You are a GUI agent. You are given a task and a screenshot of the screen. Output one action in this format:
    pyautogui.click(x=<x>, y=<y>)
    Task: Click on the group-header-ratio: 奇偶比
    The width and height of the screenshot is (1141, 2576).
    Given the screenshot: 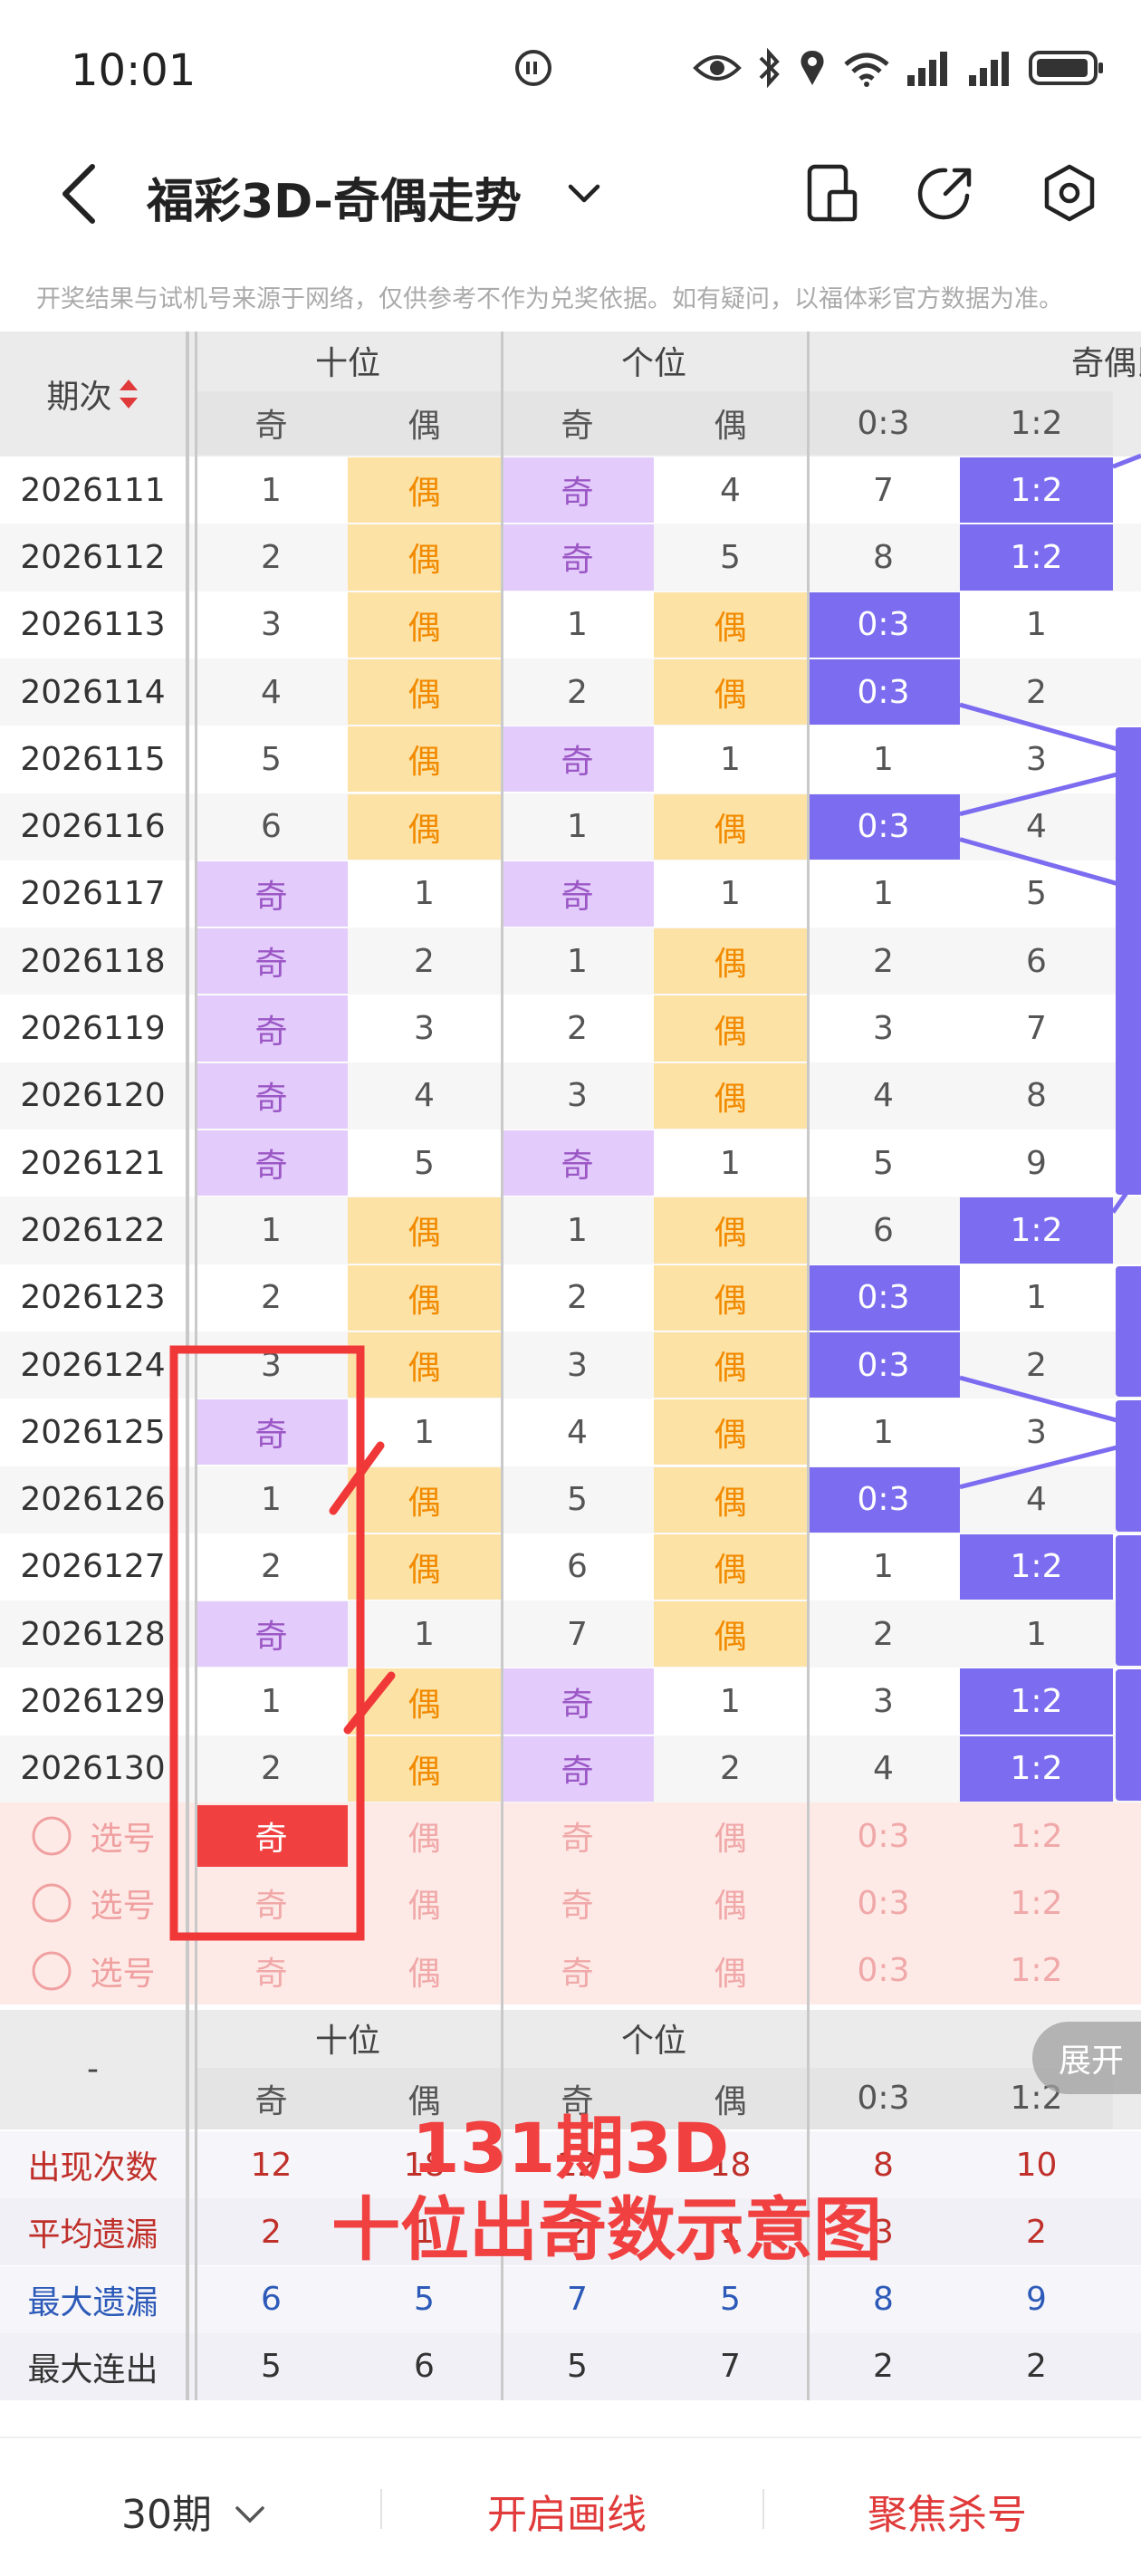 What is the action you would take?
    pyautogui.click(x=974, y=360)
    